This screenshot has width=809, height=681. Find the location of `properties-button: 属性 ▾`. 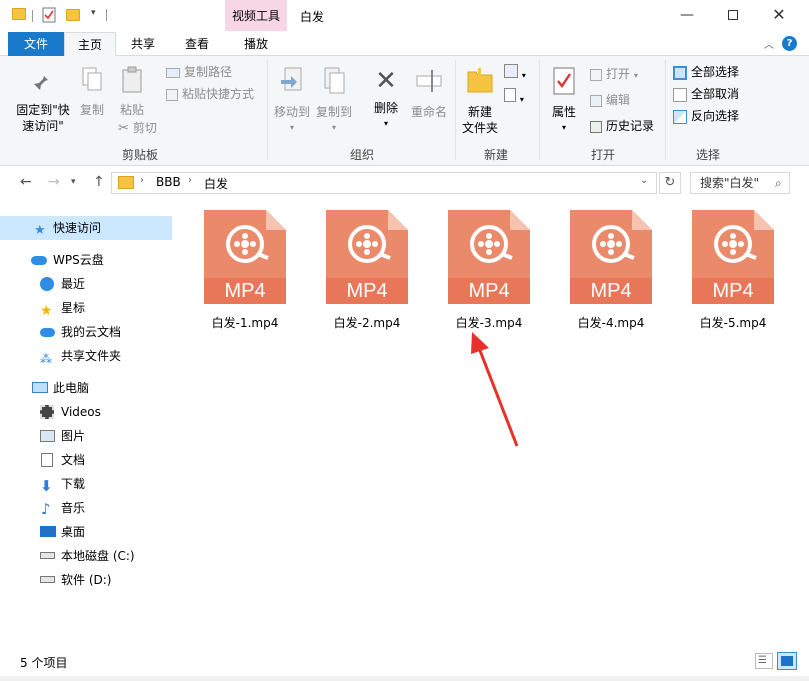

properties-button: 属性 ▾ is located at coordinates (564, 101).